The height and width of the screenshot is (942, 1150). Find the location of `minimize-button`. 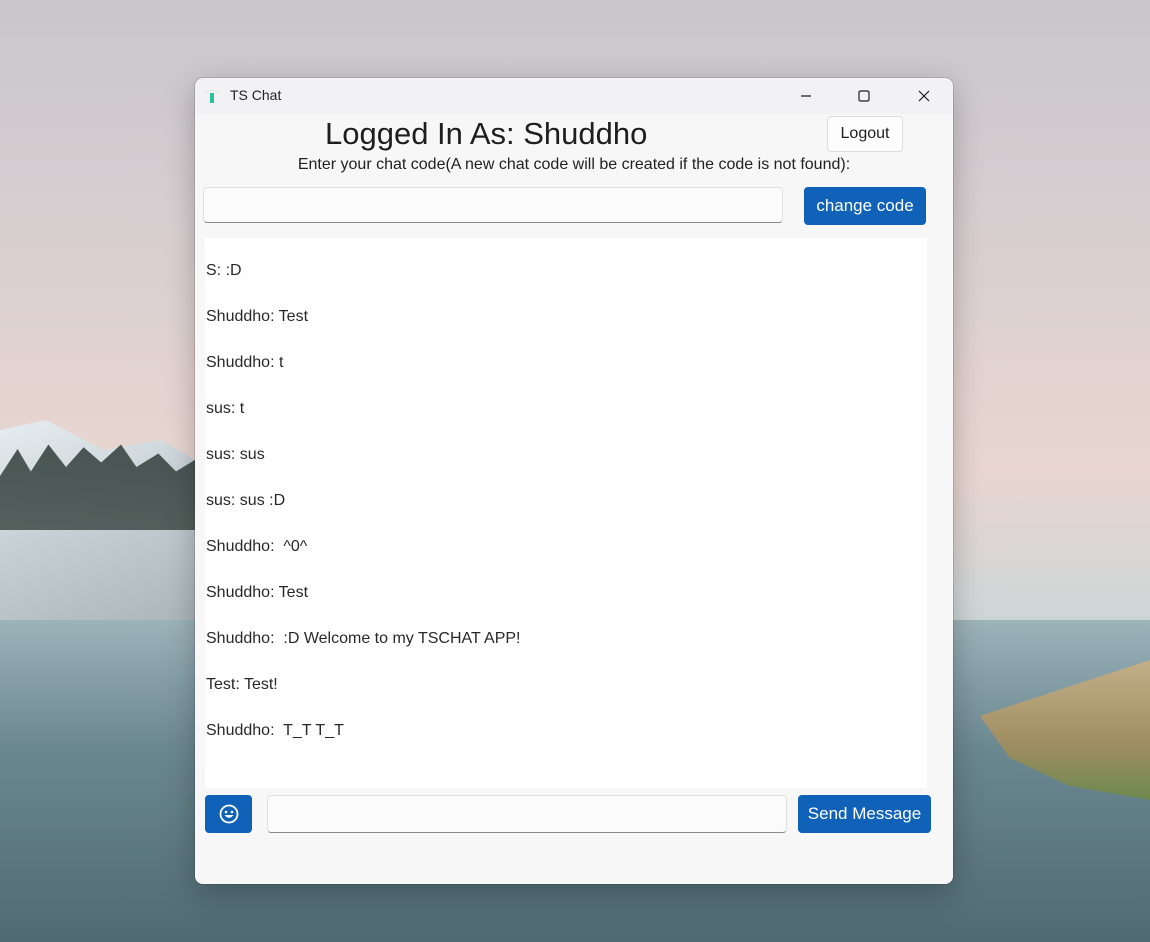

minimize-button is located at coordinates (806, 96).